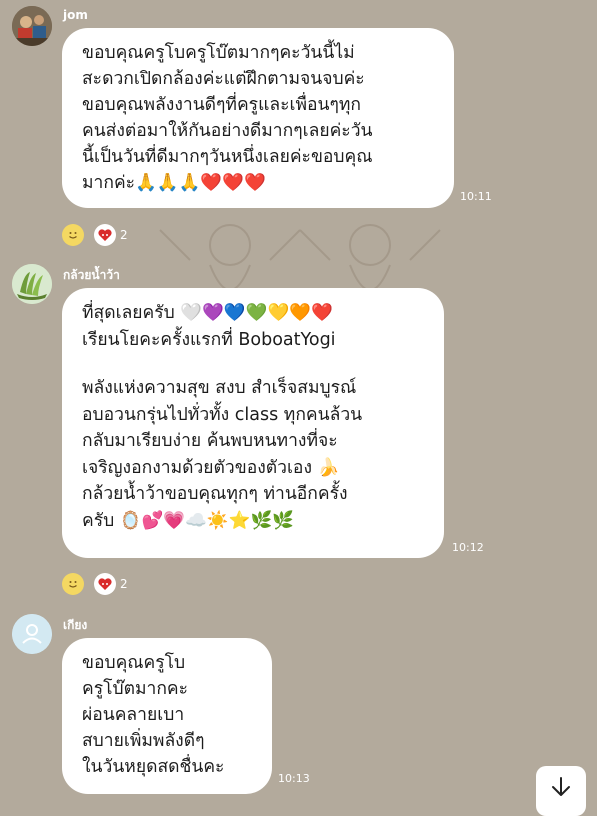  What do you see at coordinates (476, 196) in the screenshot?
I see `message-timestamp: 10:11` at bounding box center [476, 196].